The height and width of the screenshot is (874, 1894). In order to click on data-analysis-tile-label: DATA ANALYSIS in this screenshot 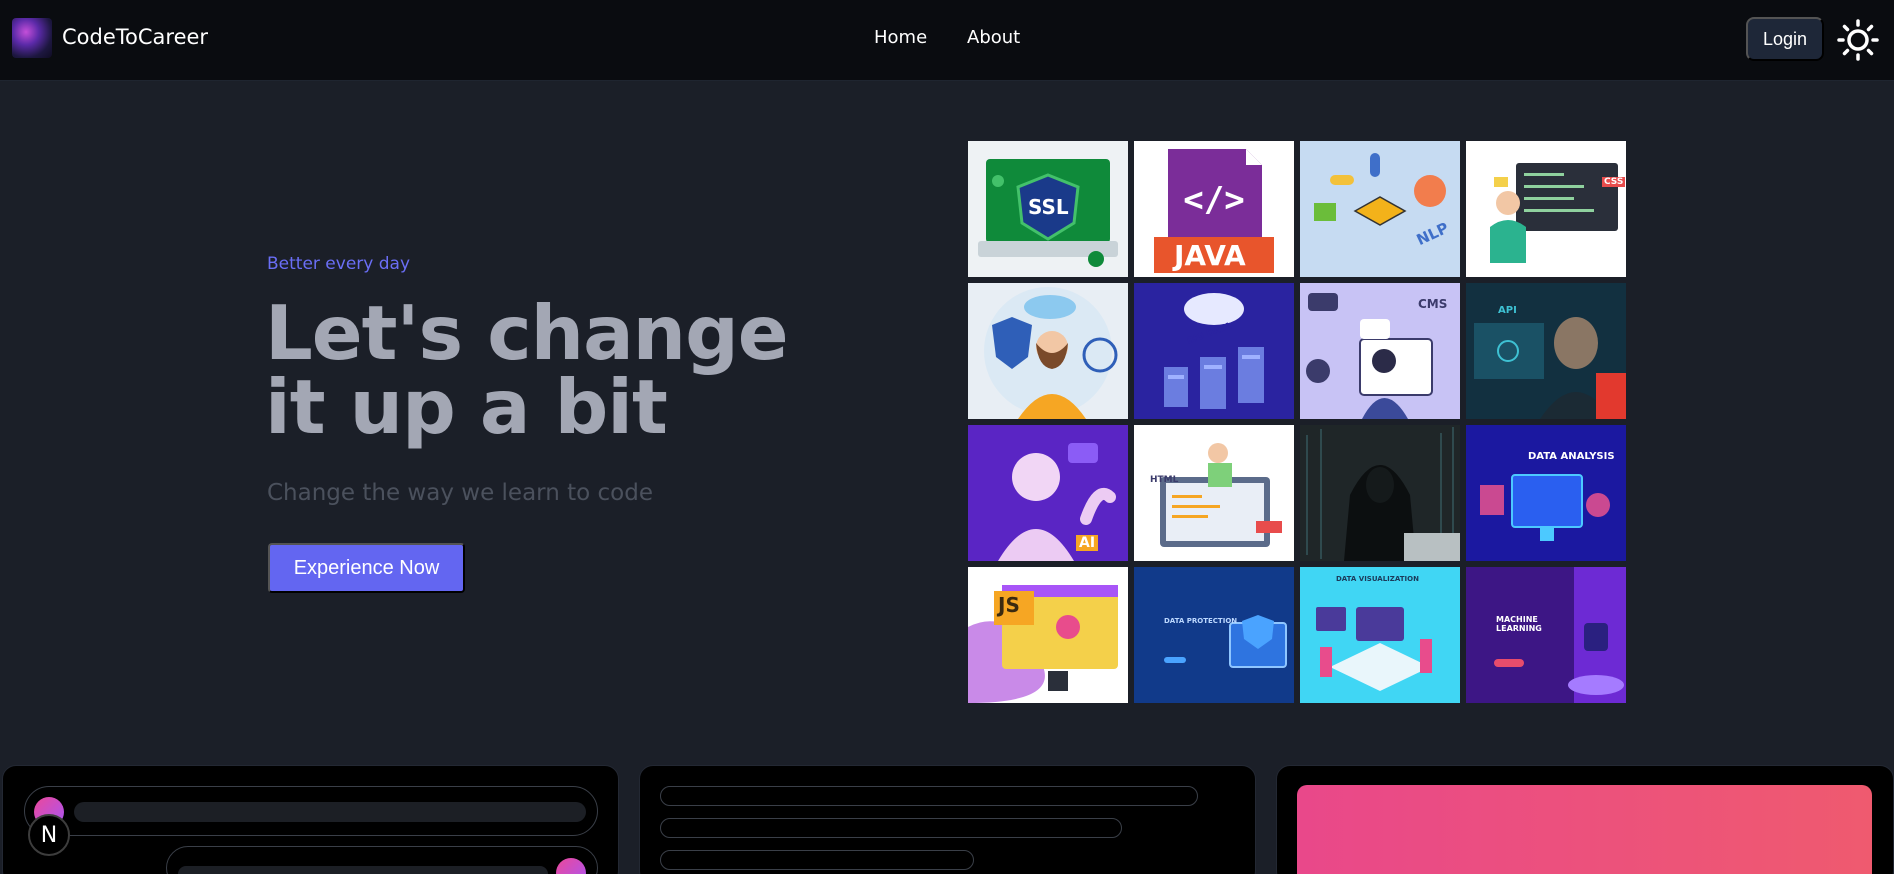, I will do `click(1571, 456)`.